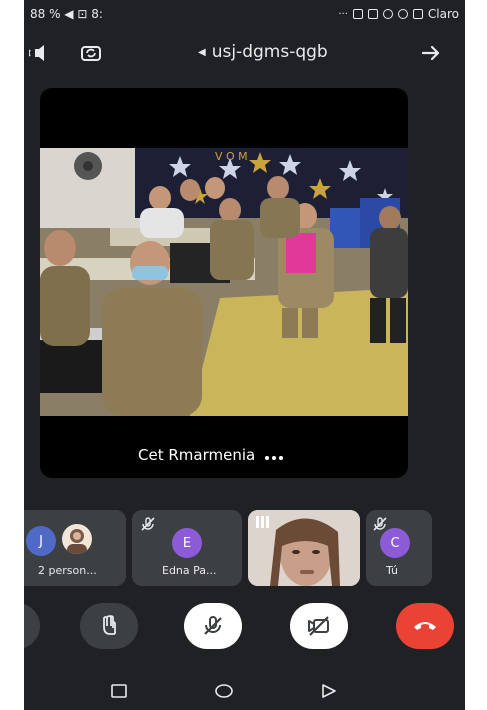 The image size is (487, 710). I want to click on camera-off-icon, so click(318, 626).